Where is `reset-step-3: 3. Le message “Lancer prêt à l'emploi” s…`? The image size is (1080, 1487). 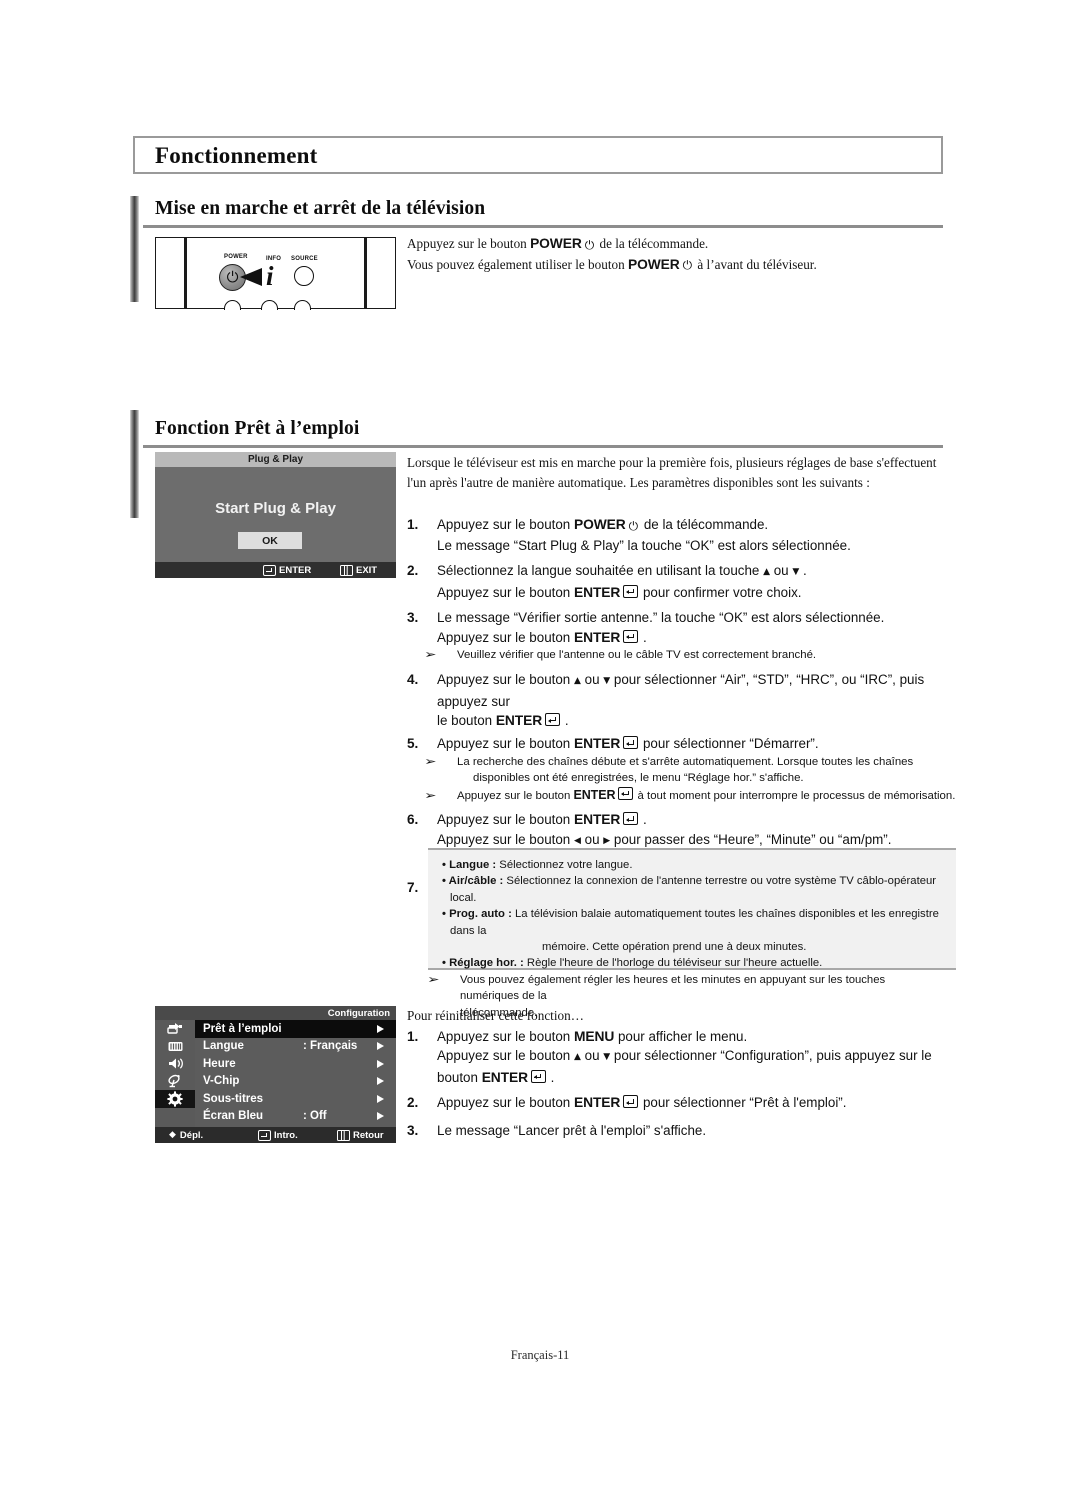
reset-step-3: 3. Le message “Lancer prêt à l'emploi” s… is located at coordinates (683, 1132).